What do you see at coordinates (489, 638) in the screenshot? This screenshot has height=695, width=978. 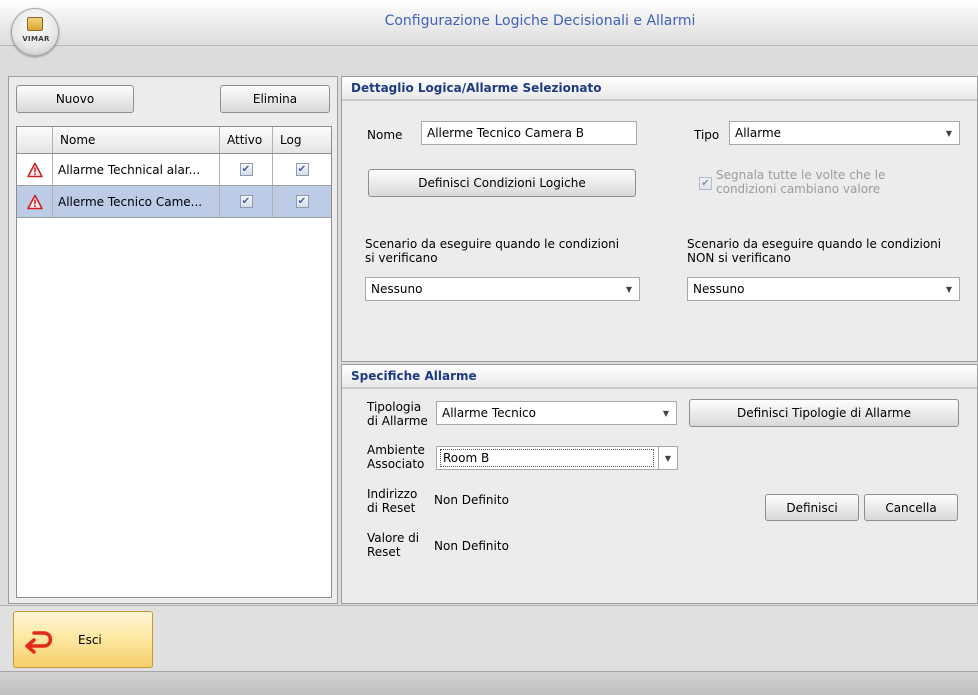 I see `bottom-toolbar: Esci` at bounding box center [489, 638].